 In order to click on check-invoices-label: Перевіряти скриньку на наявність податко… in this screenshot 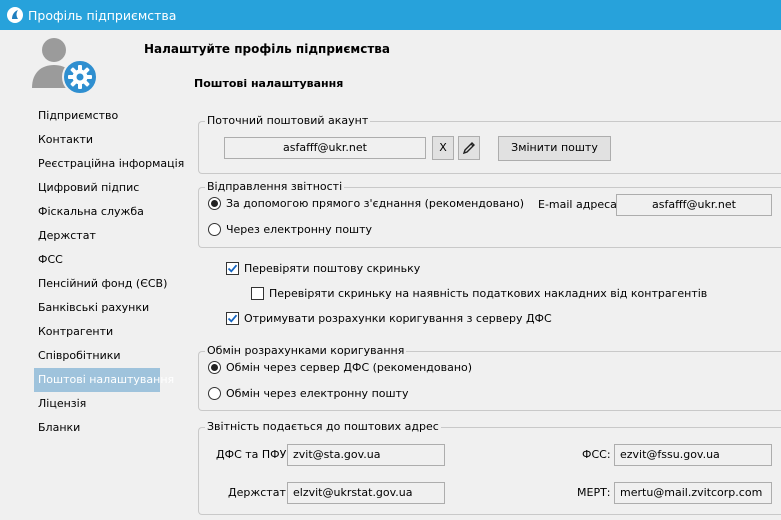, I will do `click(488, 293)`.